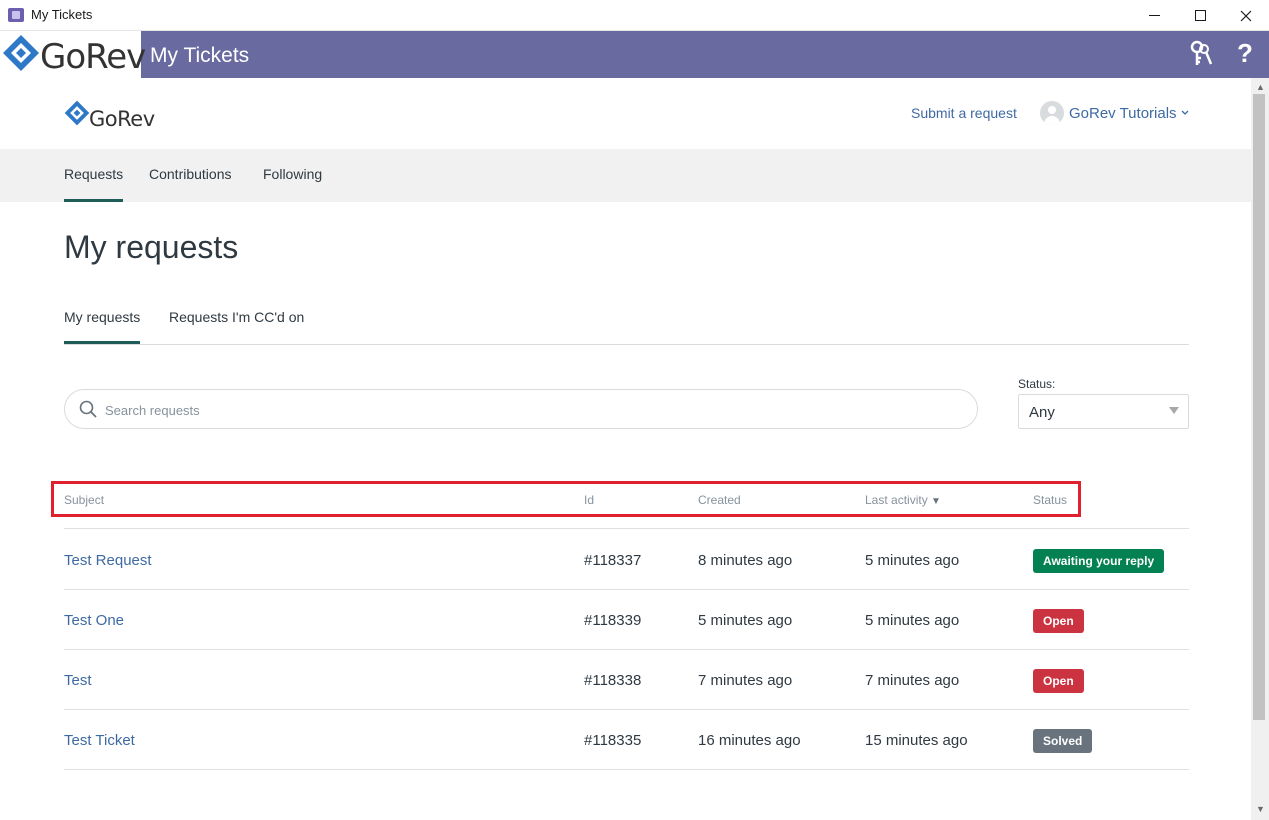 This screenshot has height=820, width=1269. Describe the element at coordinates (745, 620) in the screenshot. I see `request-created: 5 minutes ago` at that location.